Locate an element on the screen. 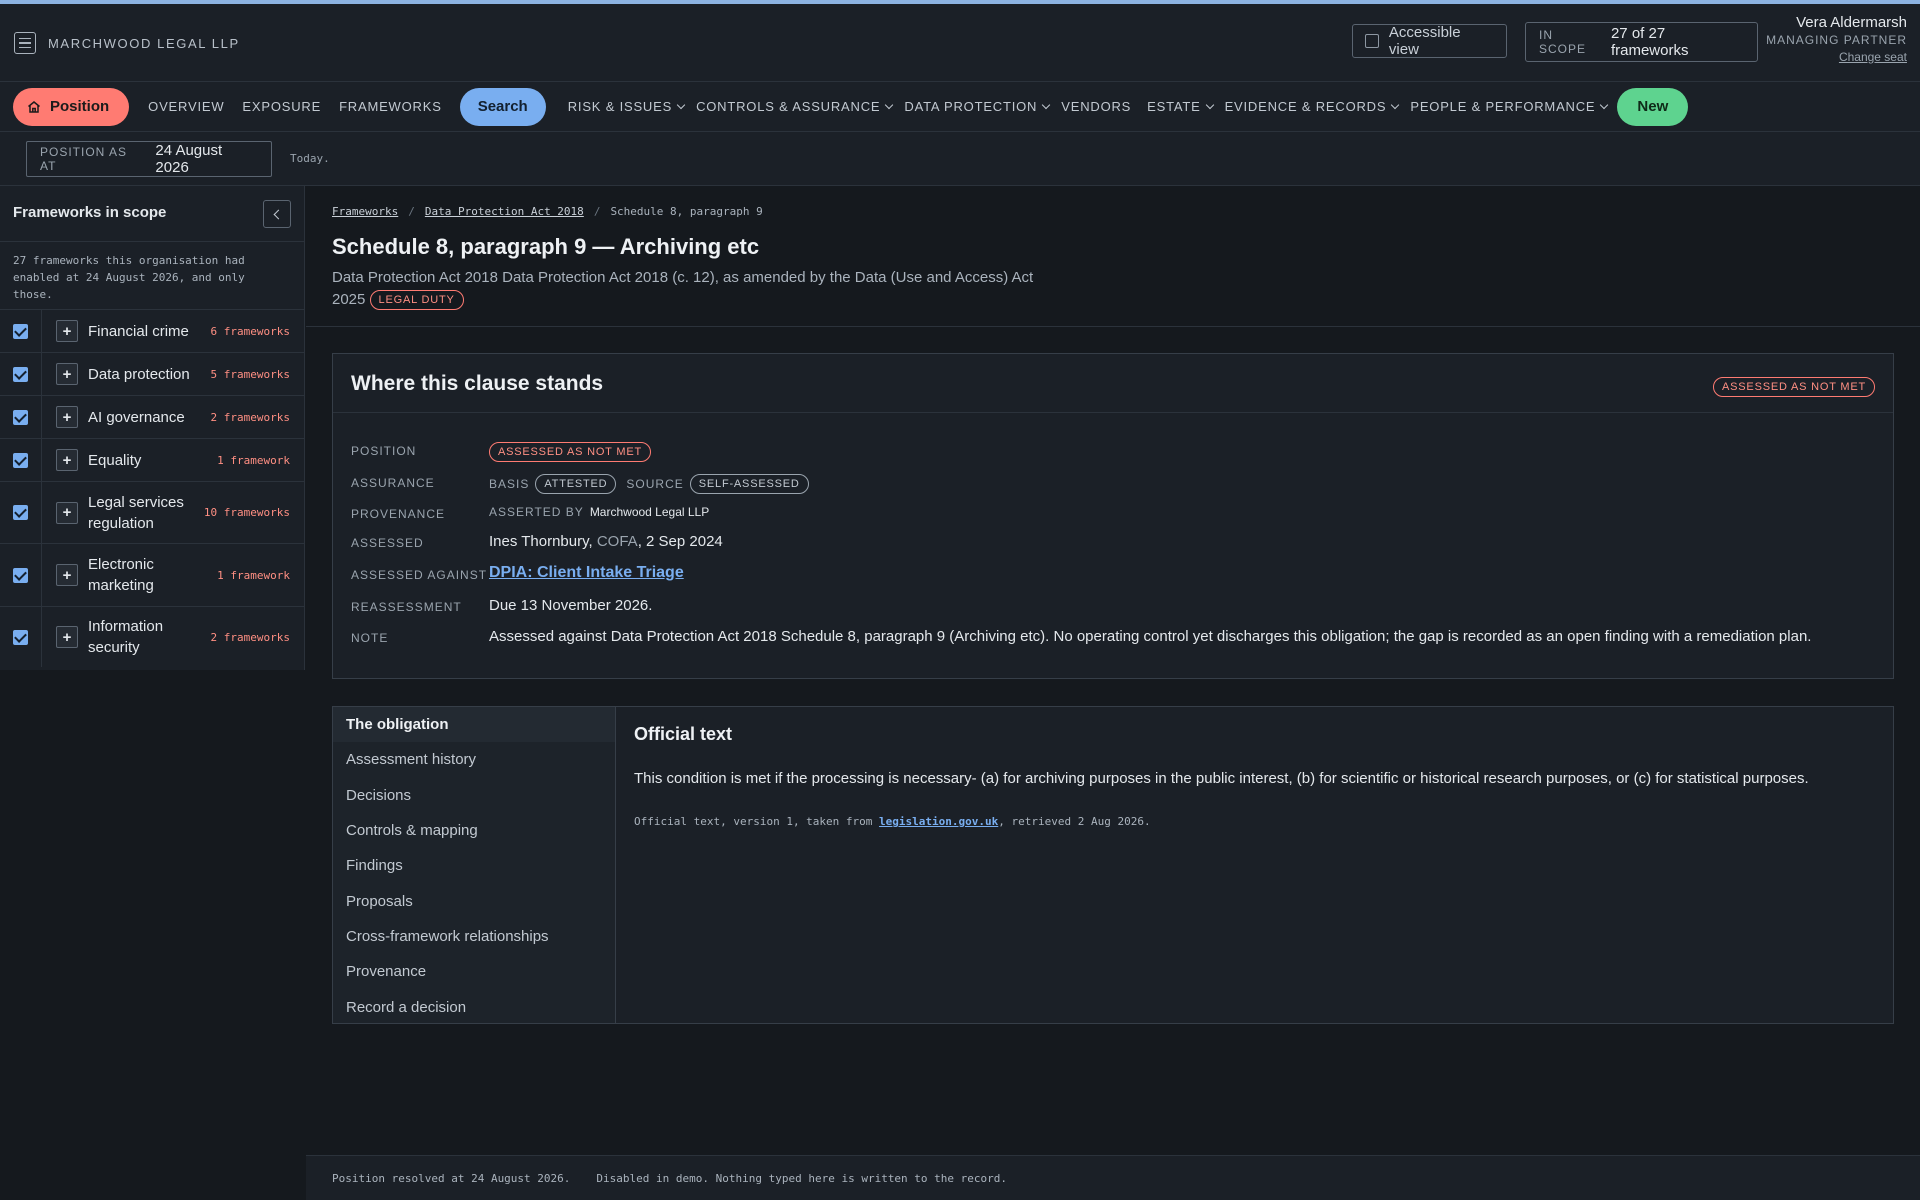 The image size is (1920, 1200). sidebar-item-count: 10 frameworks is located at coordinates (246, 512).